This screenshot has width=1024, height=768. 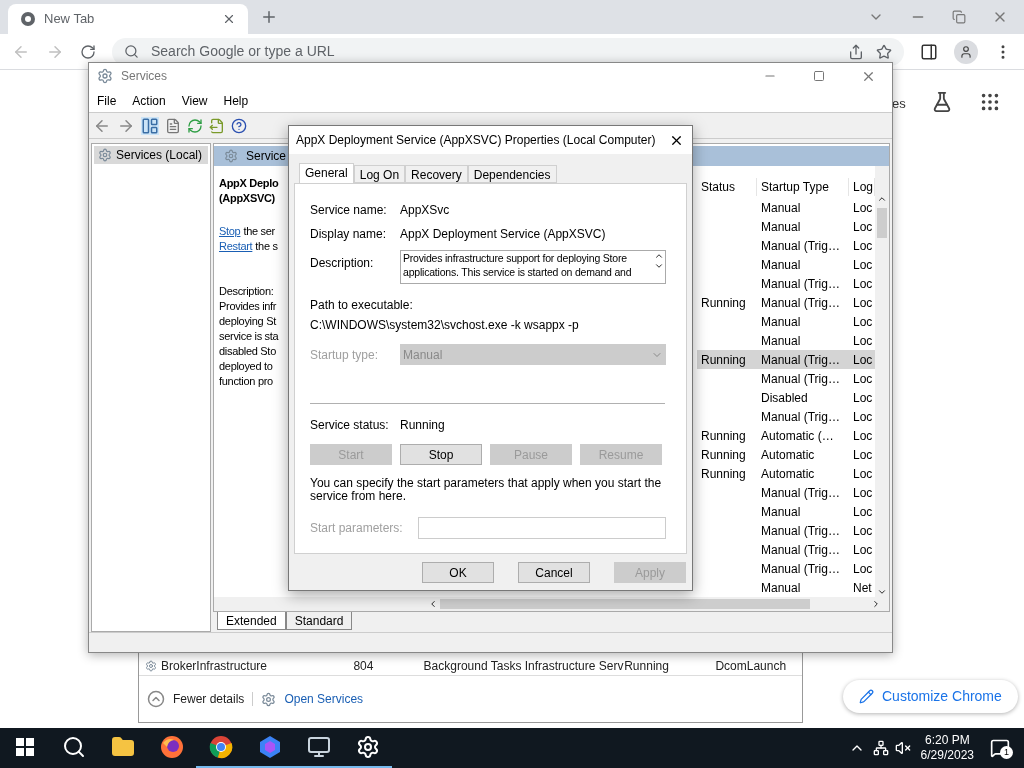 I want to click on status-value: Running, so click(x=422, y=425).